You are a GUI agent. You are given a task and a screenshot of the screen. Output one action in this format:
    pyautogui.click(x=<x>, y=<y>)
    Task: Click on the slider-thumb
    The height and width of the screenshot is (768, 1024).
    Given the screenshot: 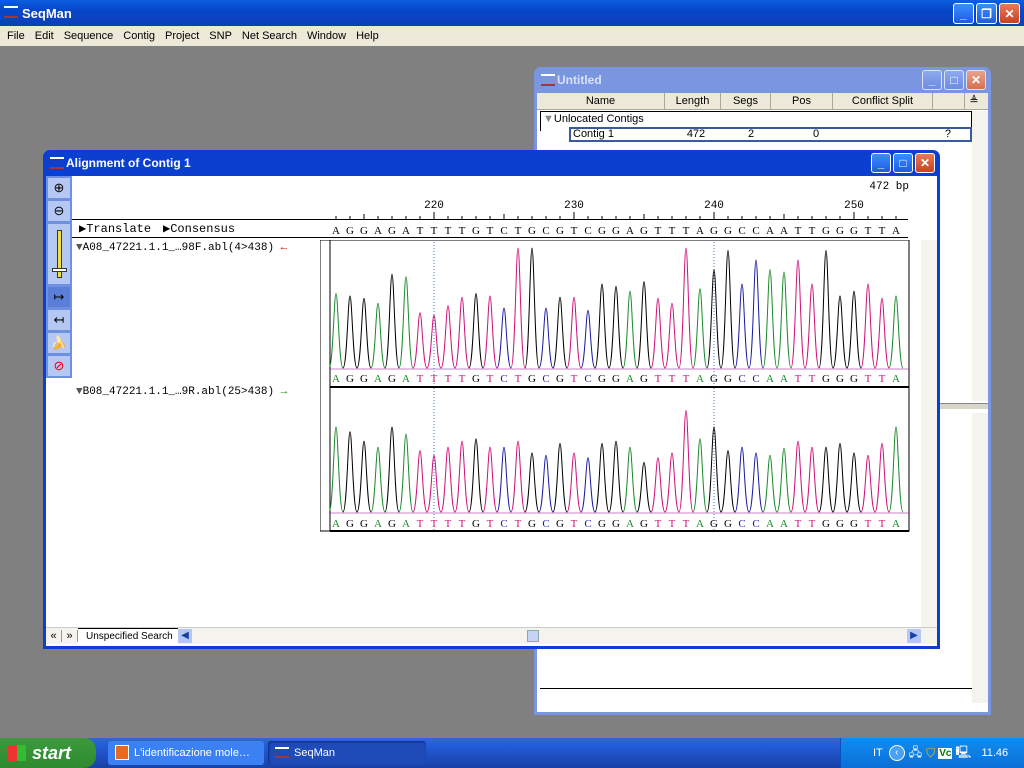 What is the action you would take?
    pyautogui.click(x=59, y=270)
    